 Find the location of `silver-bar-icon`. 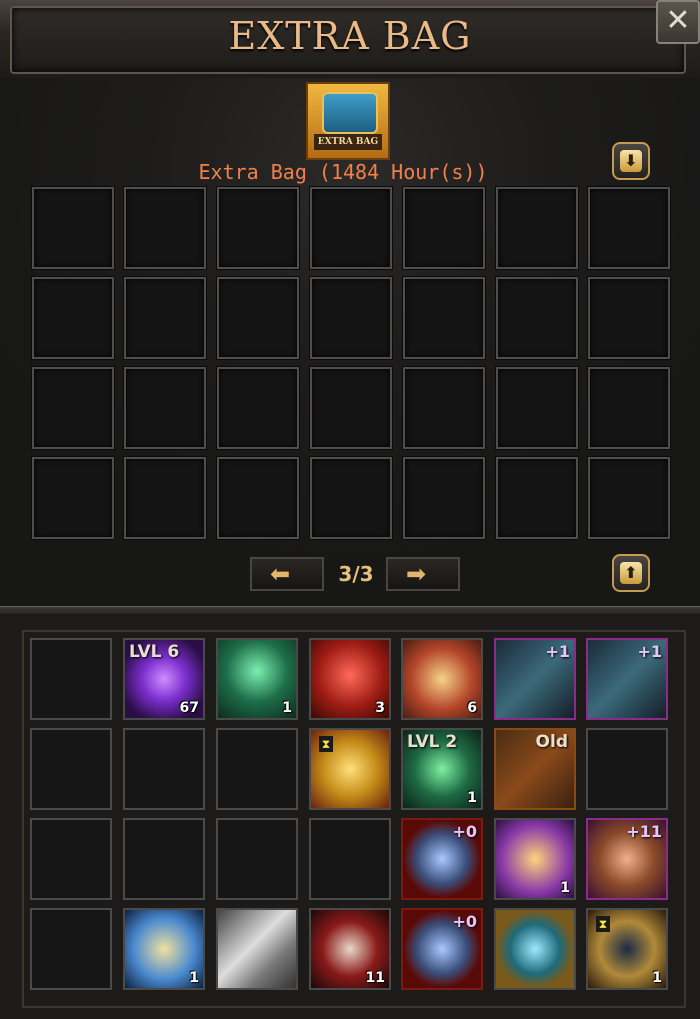

silver-bar-icon is located at coordinates (257, 949).